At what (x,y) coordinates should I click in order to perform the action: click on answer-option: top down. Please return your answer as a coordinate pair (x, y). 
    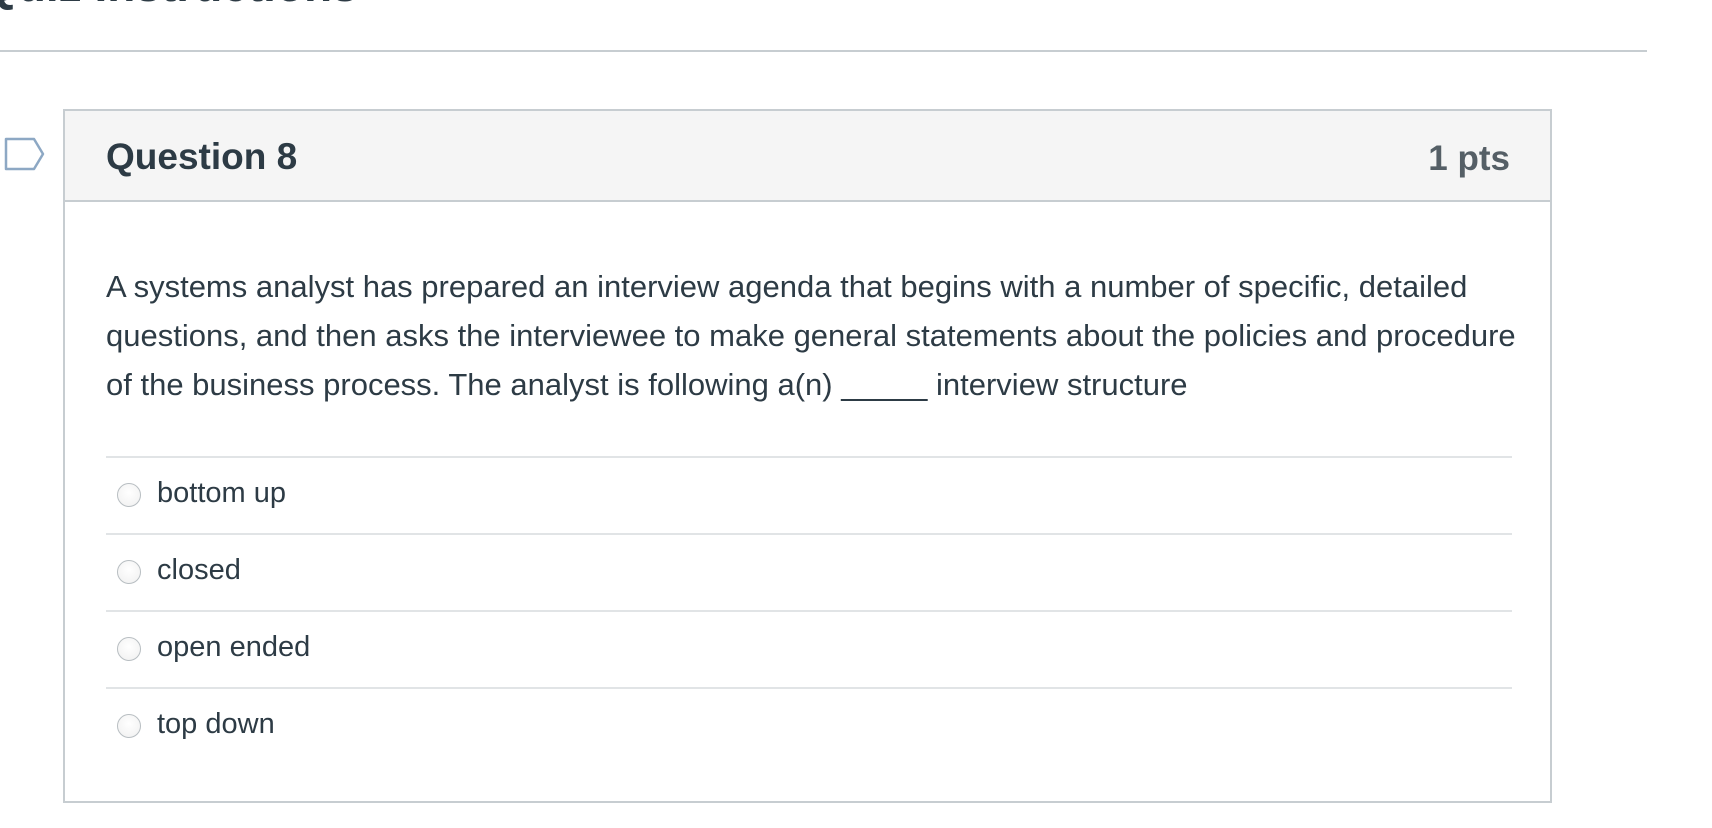
    Looking at the image, I should click on (809, 726).